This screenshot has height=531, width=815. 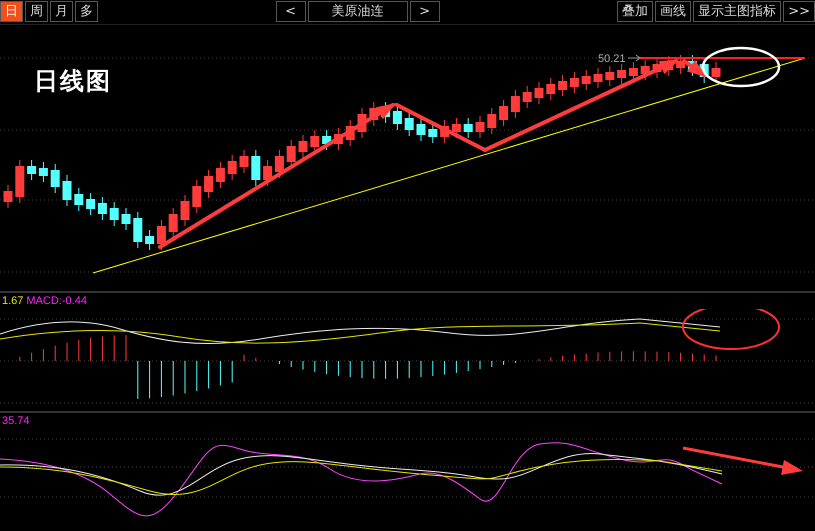 What do you see at coordinates (86, 11) in the screenshot?
I see `period-tab: 多` at bounding box center [86, 11].